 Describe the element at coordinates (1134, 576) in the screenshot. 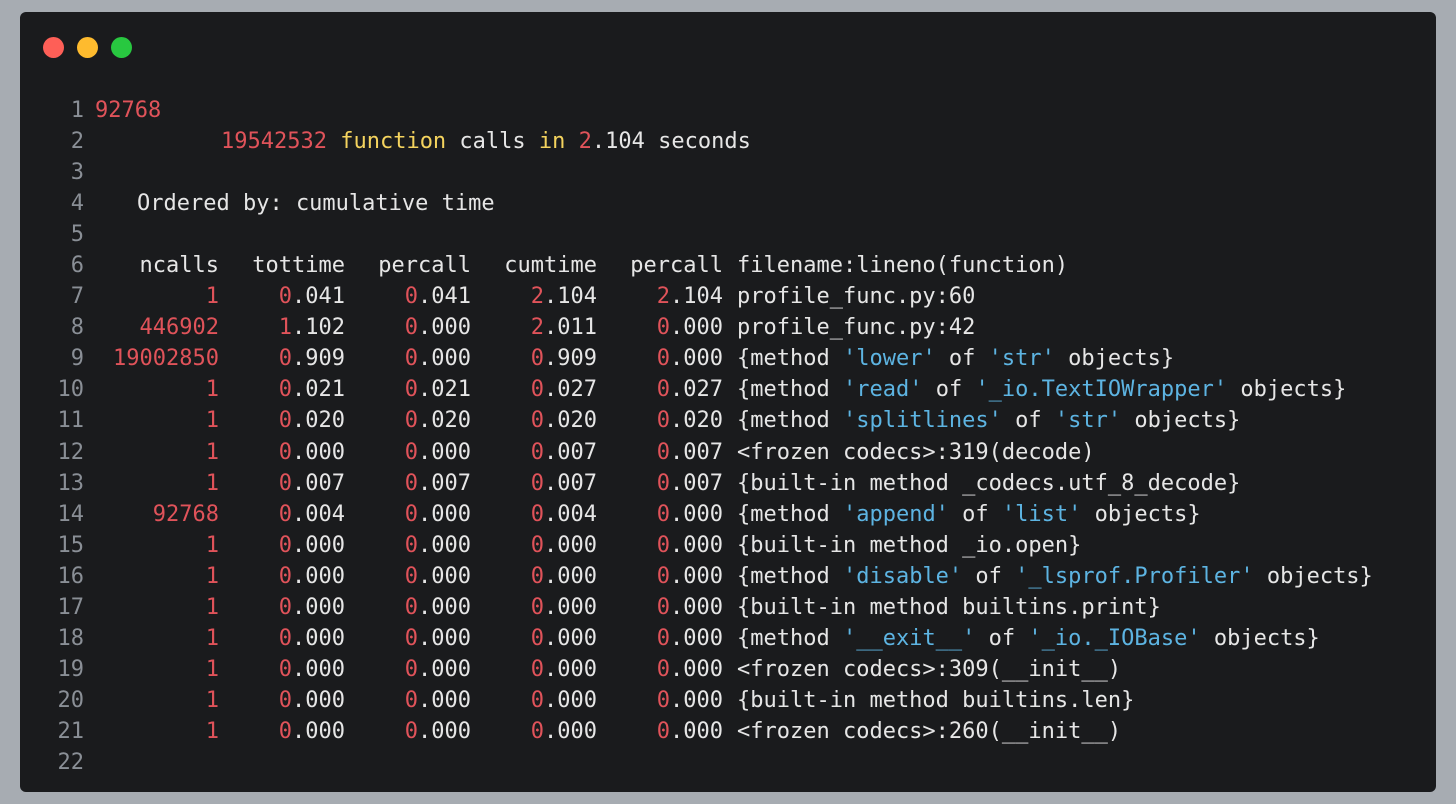

I see `string-literal: '_lsprof.Profiler'` at that location.